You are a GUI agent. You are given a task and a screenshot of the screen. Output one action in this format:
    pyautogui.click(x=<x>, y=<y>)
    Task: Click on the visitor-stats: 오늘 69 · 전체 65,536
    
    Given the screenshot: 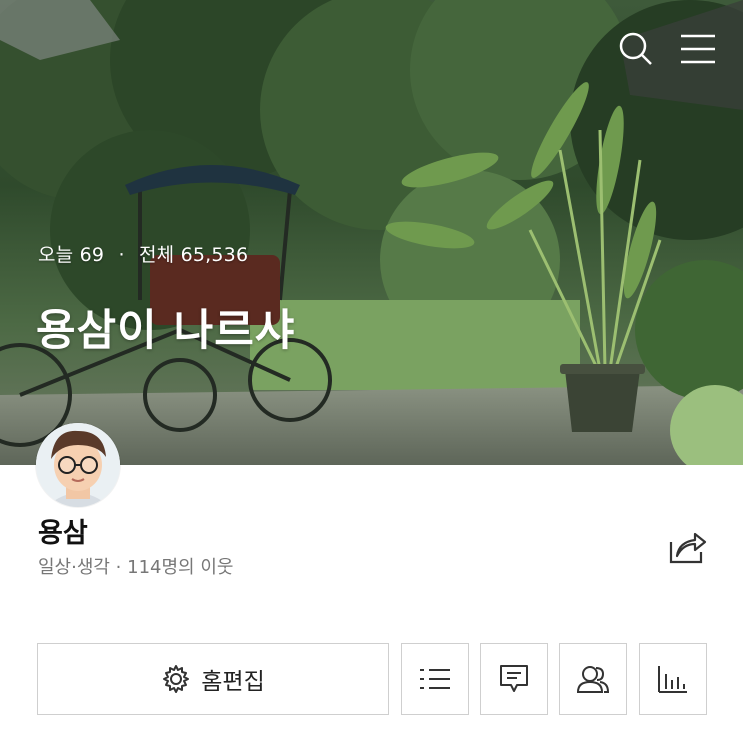 What is the action you would take?
    pyautogui.click(x=143, y=253)
    